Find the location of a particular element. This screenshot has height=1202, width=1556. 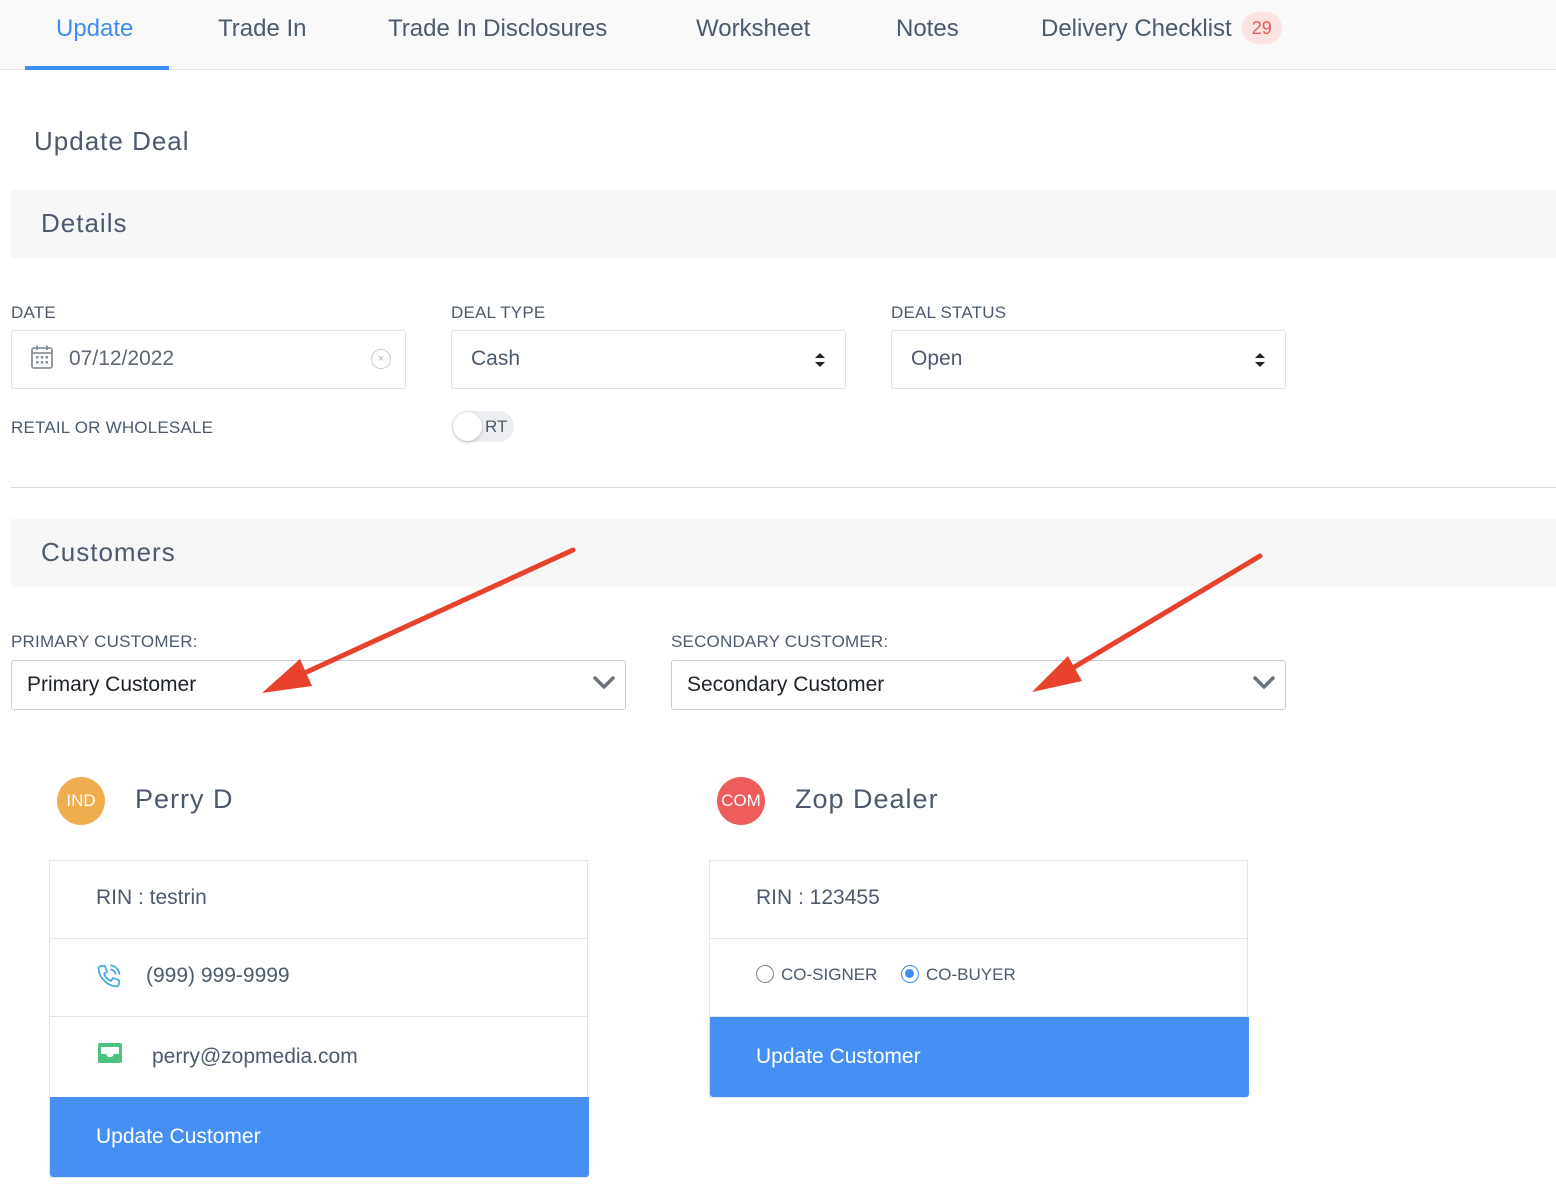

tab-trade-in-disclosures: Trade In Disclosures is located at coordinates (497, 35).